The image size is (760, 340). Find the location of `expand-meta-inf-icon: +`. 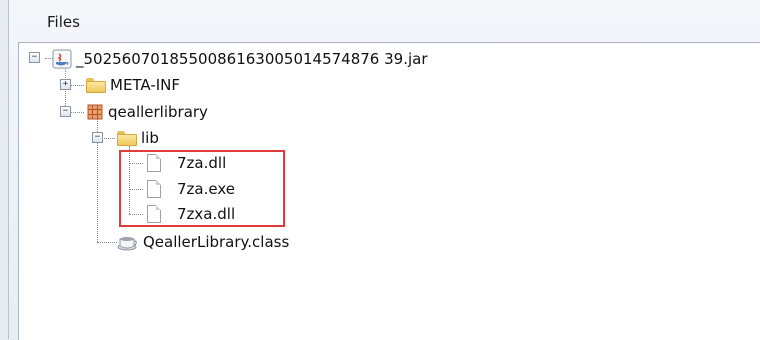

expand-meta-inf-icon: + is located at coordinates (65, 84).